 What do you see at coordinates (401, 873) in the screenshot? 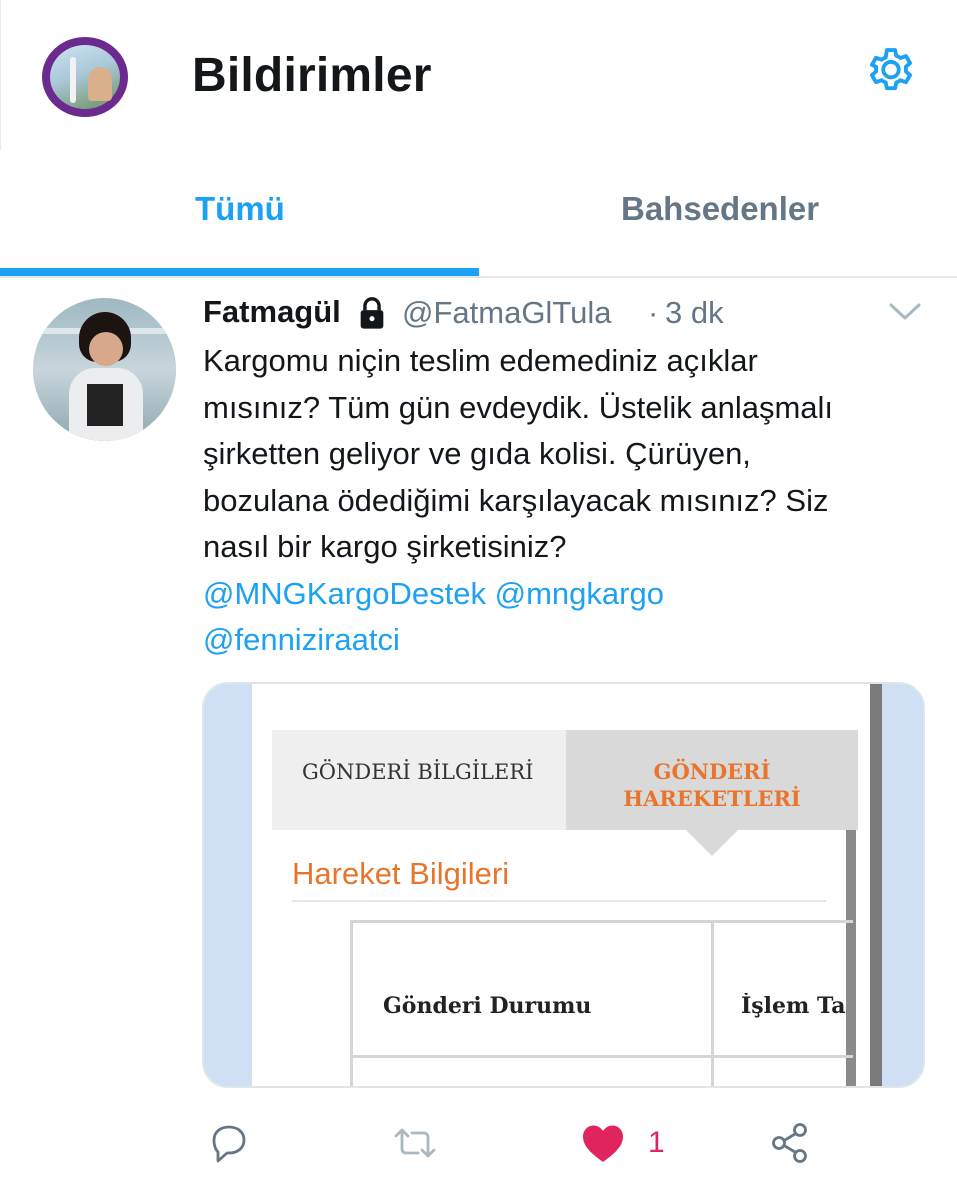
I see `media-heading: Hareket Bilgileri` at bounding box center [401, 873].